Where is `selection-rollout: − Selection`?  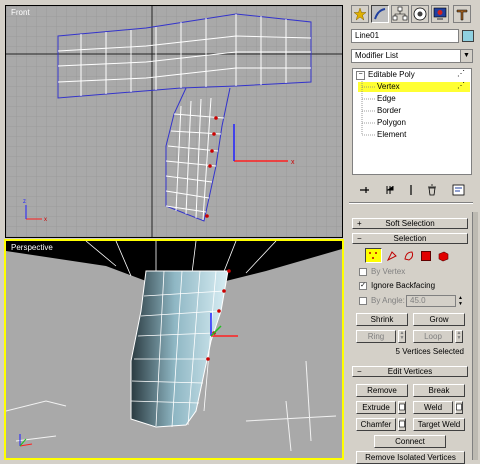 selection-rollout: − Selection is located at coordinates (410, 238).